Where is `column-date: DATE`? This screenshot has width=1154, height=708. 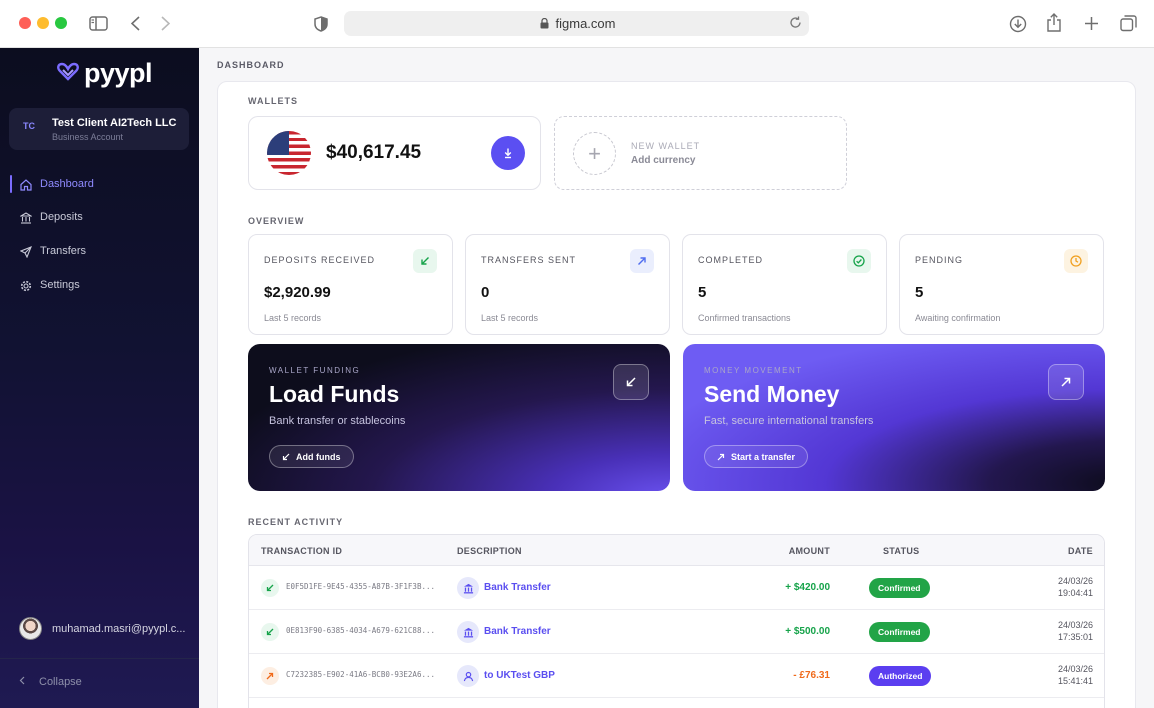
column-date: DATE is located at coordinates (1080, 551).